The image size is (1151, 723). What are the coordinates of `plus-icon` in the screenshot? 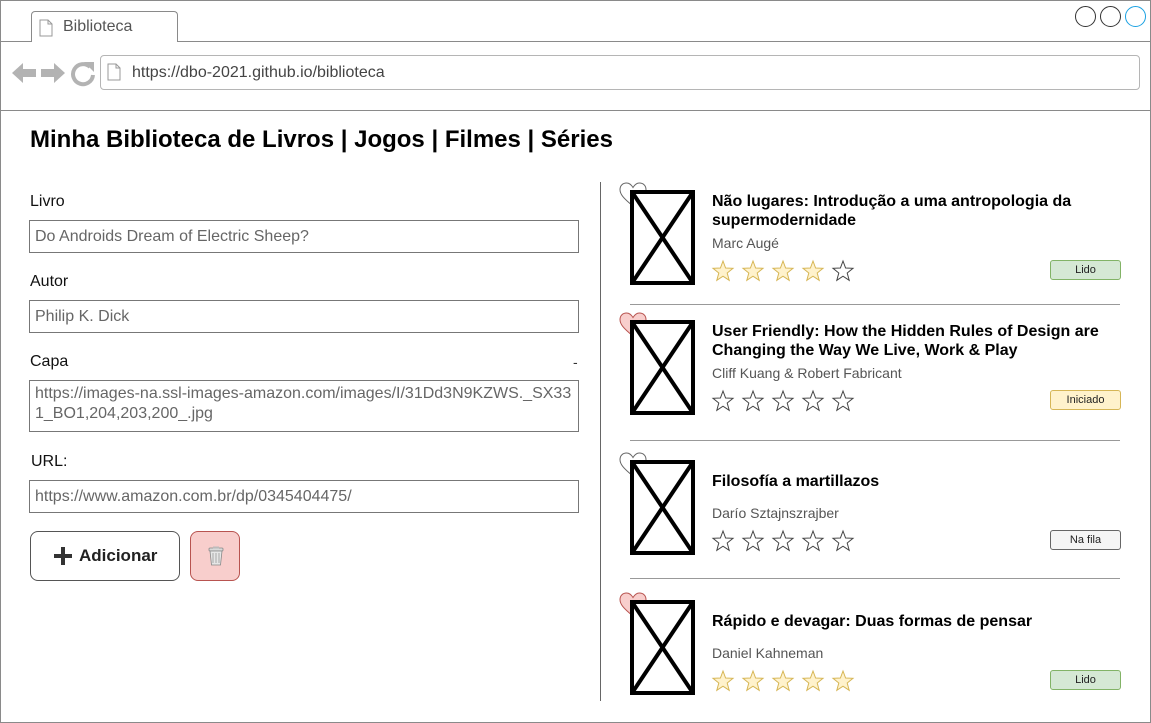 It's located at (63, 556).